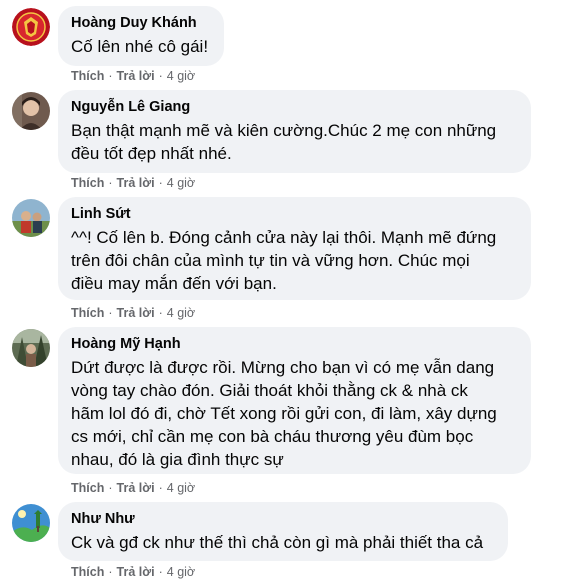 The height and width of the screenshot is (581, 580). What do you see at coordinates (294, 214) in the screenshot?
I see `comment-author: Linh Sứt` at bounding box center [294, 214].